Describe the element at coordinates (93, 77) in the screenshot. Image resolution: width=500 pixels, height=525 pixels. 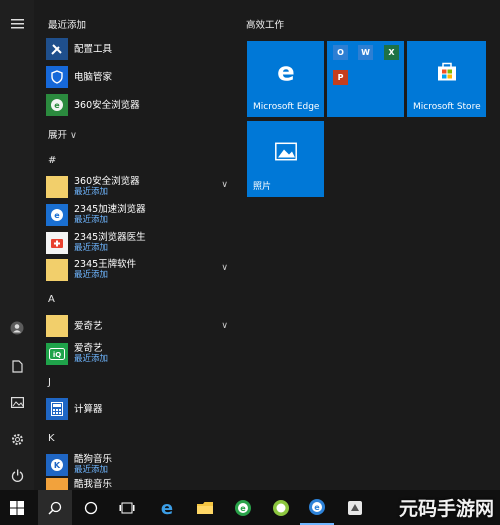
I see `app-name: 电脑管家` at that location.